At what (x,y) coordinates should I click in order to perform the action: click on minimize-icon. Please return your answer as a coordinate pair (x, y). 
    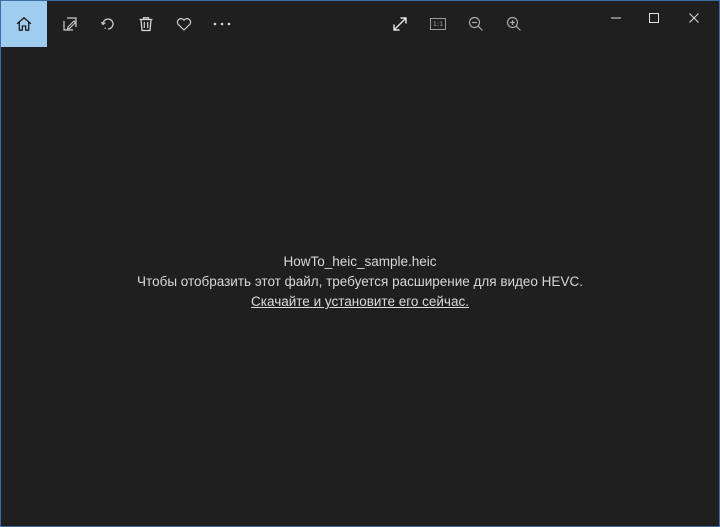
    Looking at the image, I should click on (616, 18).